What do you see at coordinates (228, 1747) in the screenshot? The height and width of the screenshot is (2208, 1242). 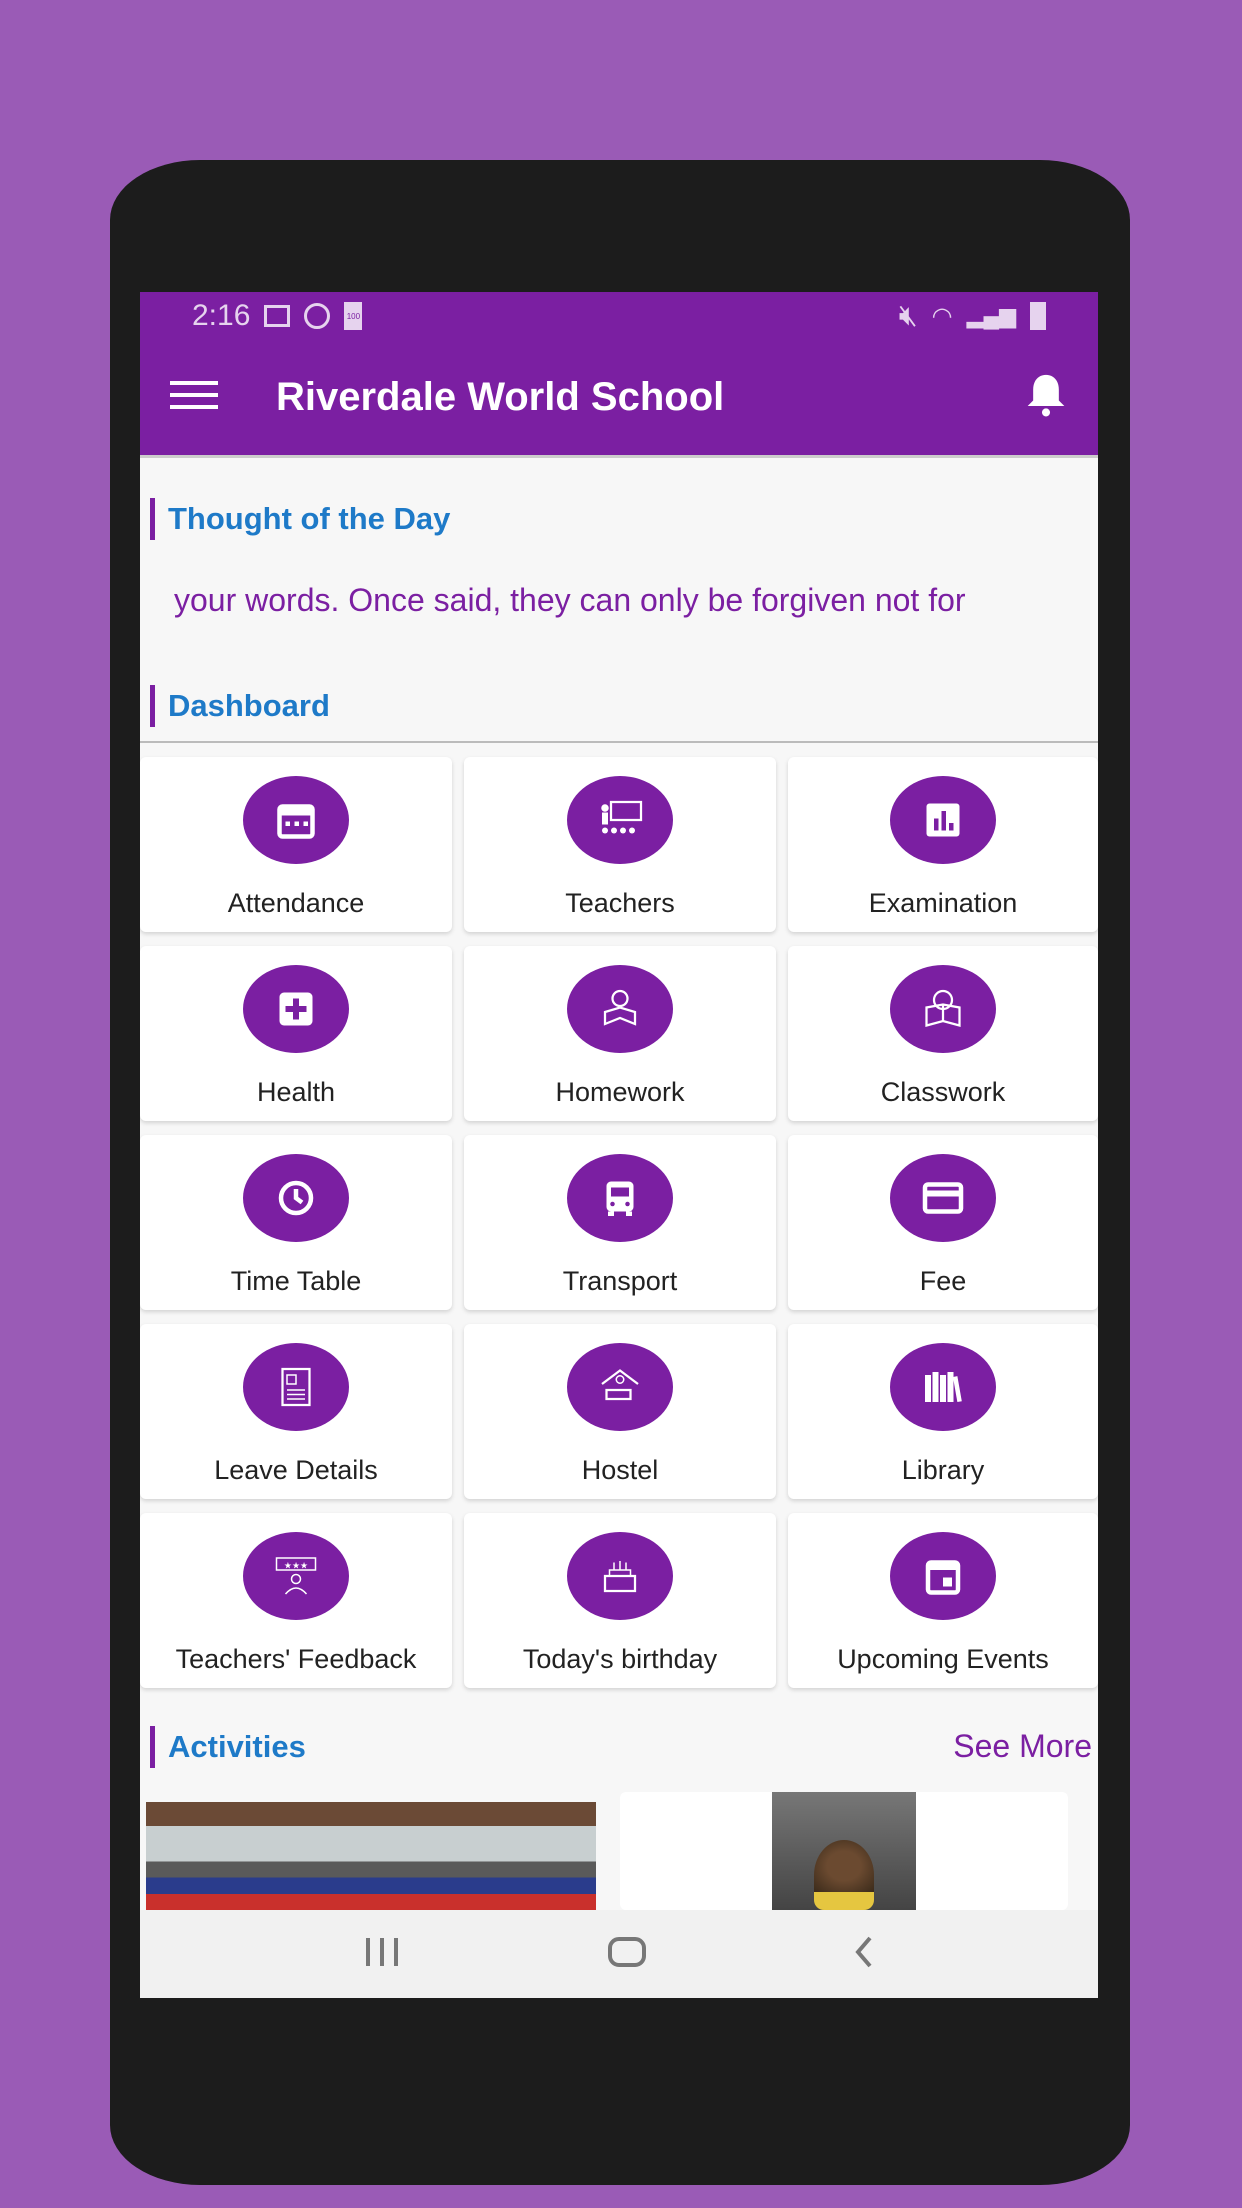 I see `activities-heading: Activities` at bounding box center [228, 1747].